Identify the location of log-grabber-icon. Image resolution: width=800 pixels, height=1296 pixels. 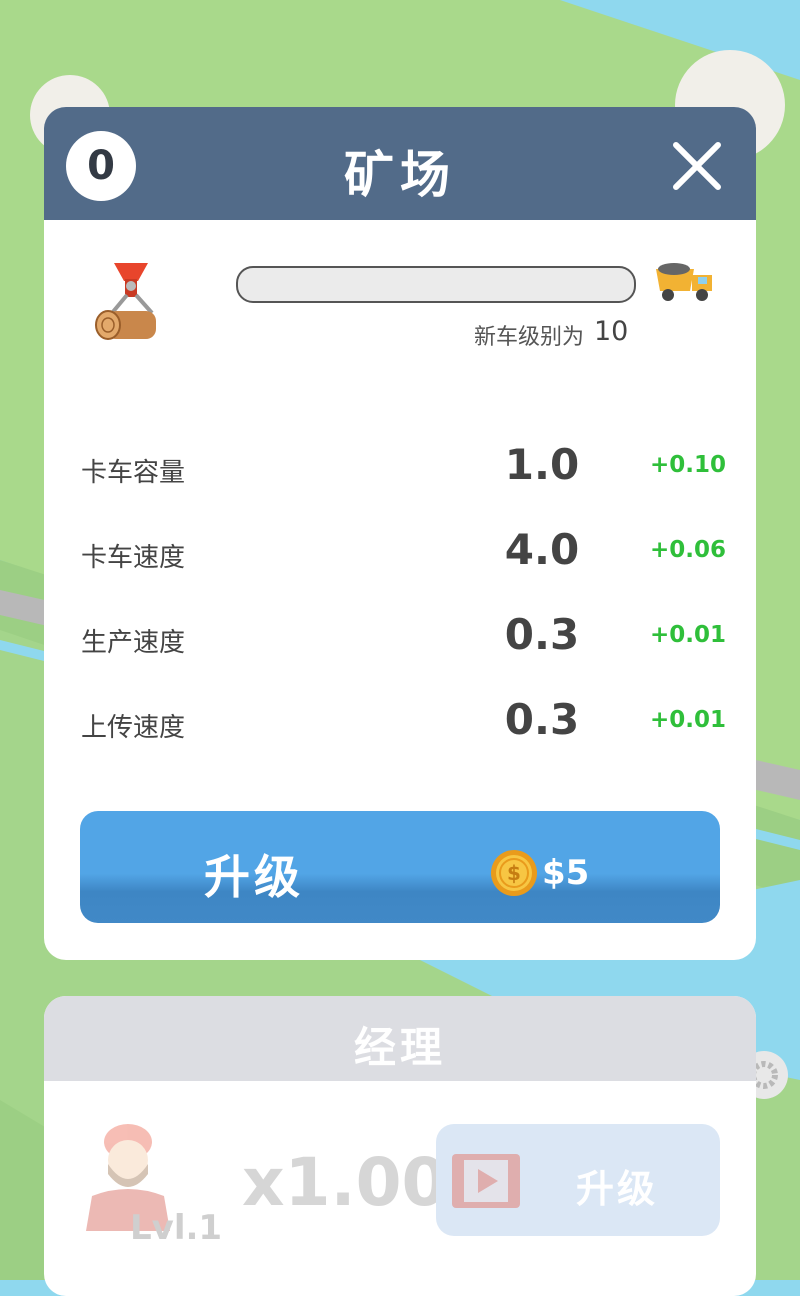
(125, 301).